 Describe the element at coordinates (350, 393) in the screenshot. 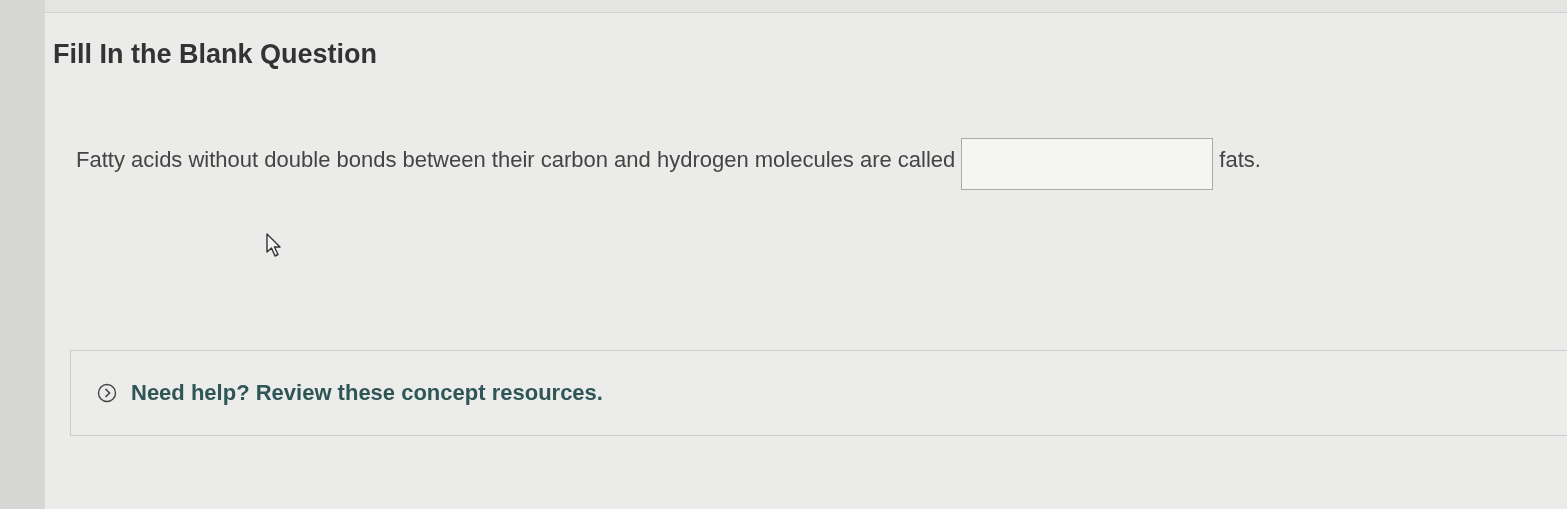

I see `help-link: Need help? Review these concept resources.` at that location.